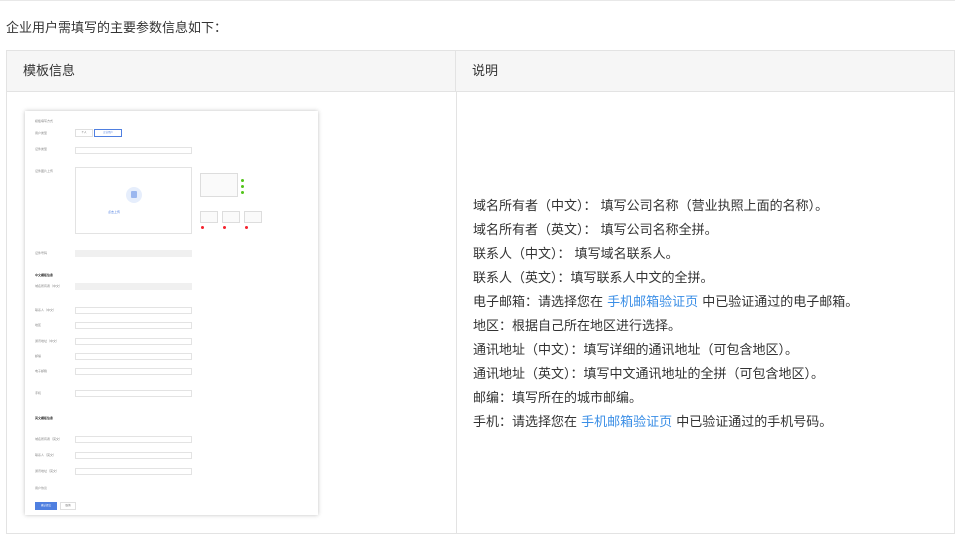  Describe the element at coordinates (558, 398) in the screenshot. I see `desc-text: 邮编：填写所在的城市邮编。` at that location.